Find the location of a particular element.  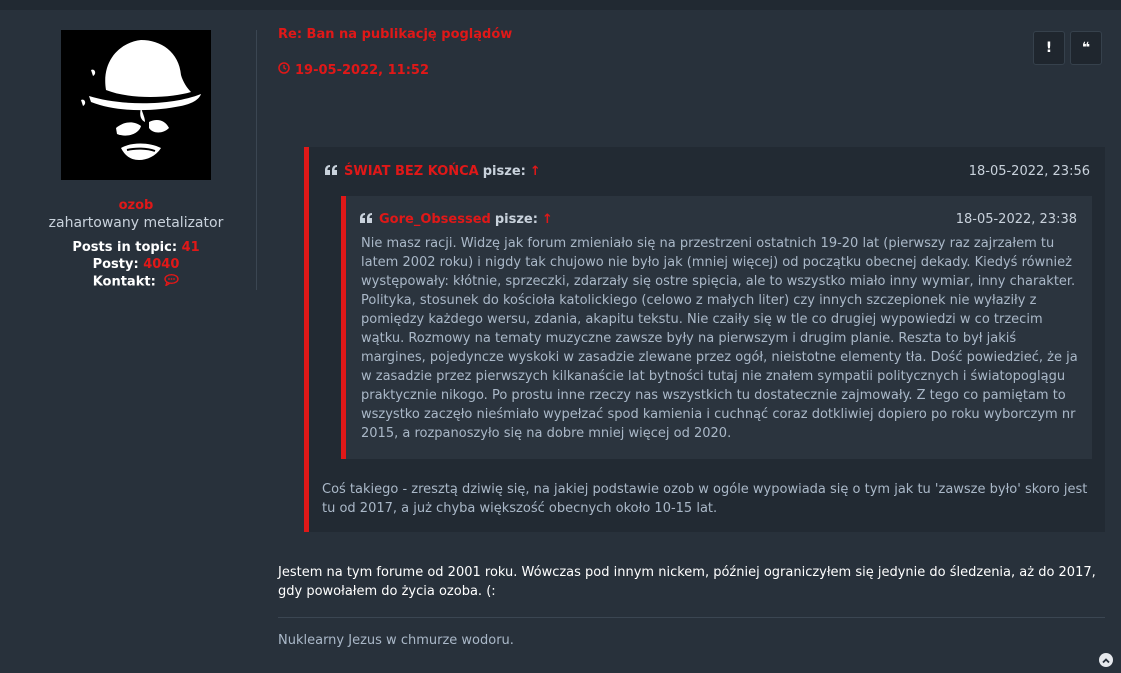

report-button: ! is located at coordinates (1049, 48).